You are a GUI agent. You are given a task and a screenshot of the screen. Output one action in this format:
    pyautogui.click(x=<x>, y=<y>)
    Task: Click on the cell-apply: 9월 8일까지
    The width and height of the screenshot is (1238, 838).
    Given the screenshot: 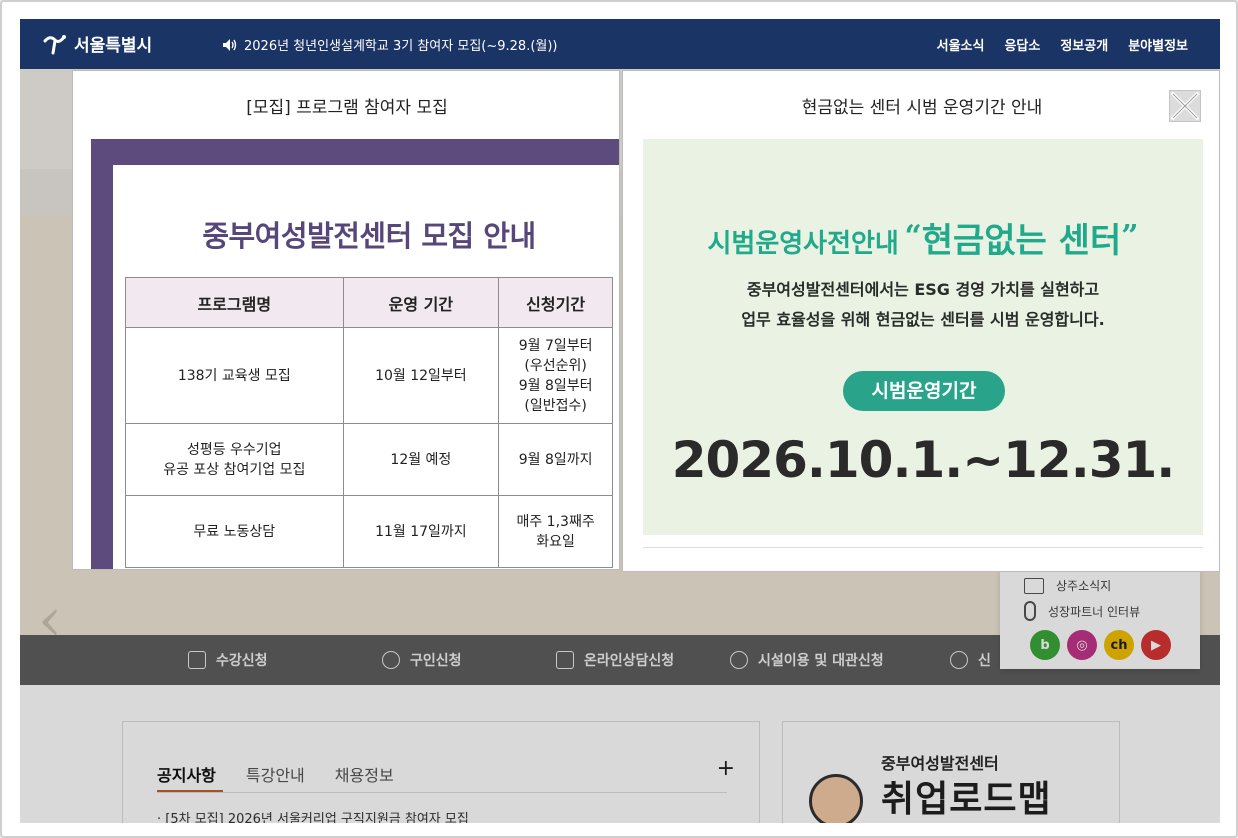 What is the action you would take?
    pyautogui.click(x=555, y=459)
    